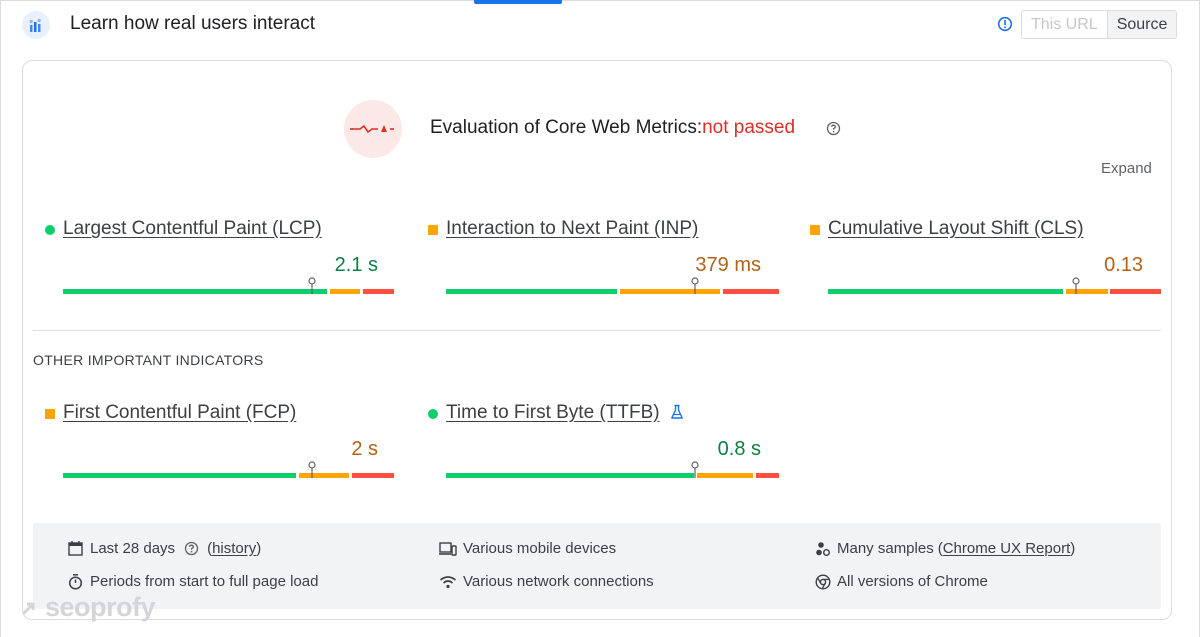  What do you see at coordinates (600, 0) in the screenshot?
I see `frame-top-border` at bounding box center [600, 0].